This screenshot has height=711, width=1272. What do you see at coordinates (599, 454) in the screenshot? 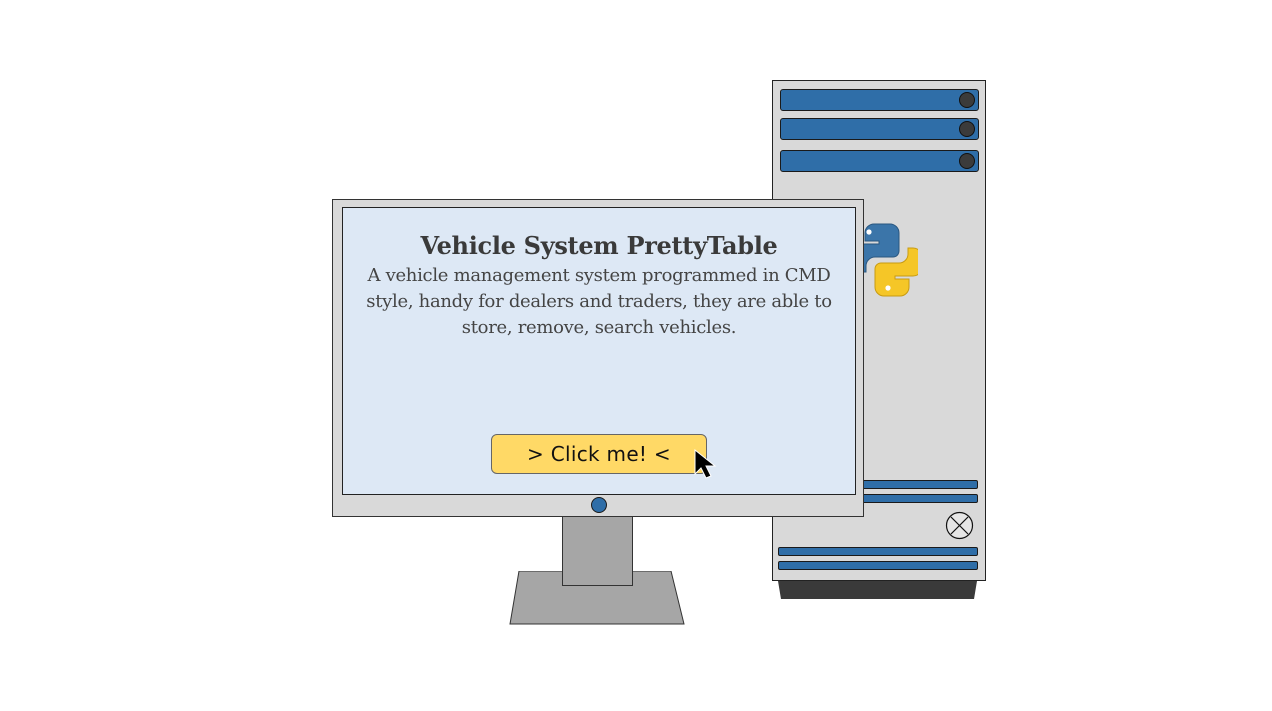
I see `click-me-button: > Click me! <` at bounding box center [599, 454].